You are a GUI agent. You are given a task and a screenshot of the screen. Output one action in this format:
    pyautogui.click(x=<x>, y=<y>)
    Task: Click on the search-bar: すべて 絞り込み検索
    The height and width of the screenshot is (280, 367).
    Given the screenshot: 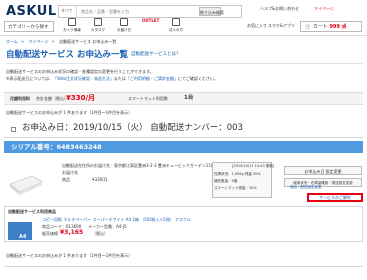 What is the action you would take?
    pyautogui.click(x=150, y=11)
    